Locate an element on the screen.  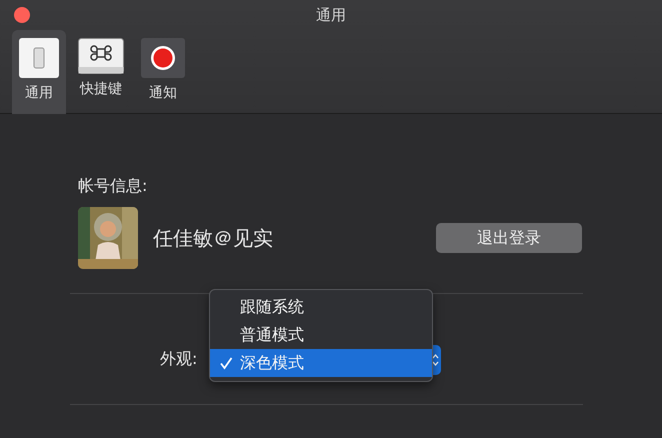
window-title: 通用 is located at coordinates (331, 15).